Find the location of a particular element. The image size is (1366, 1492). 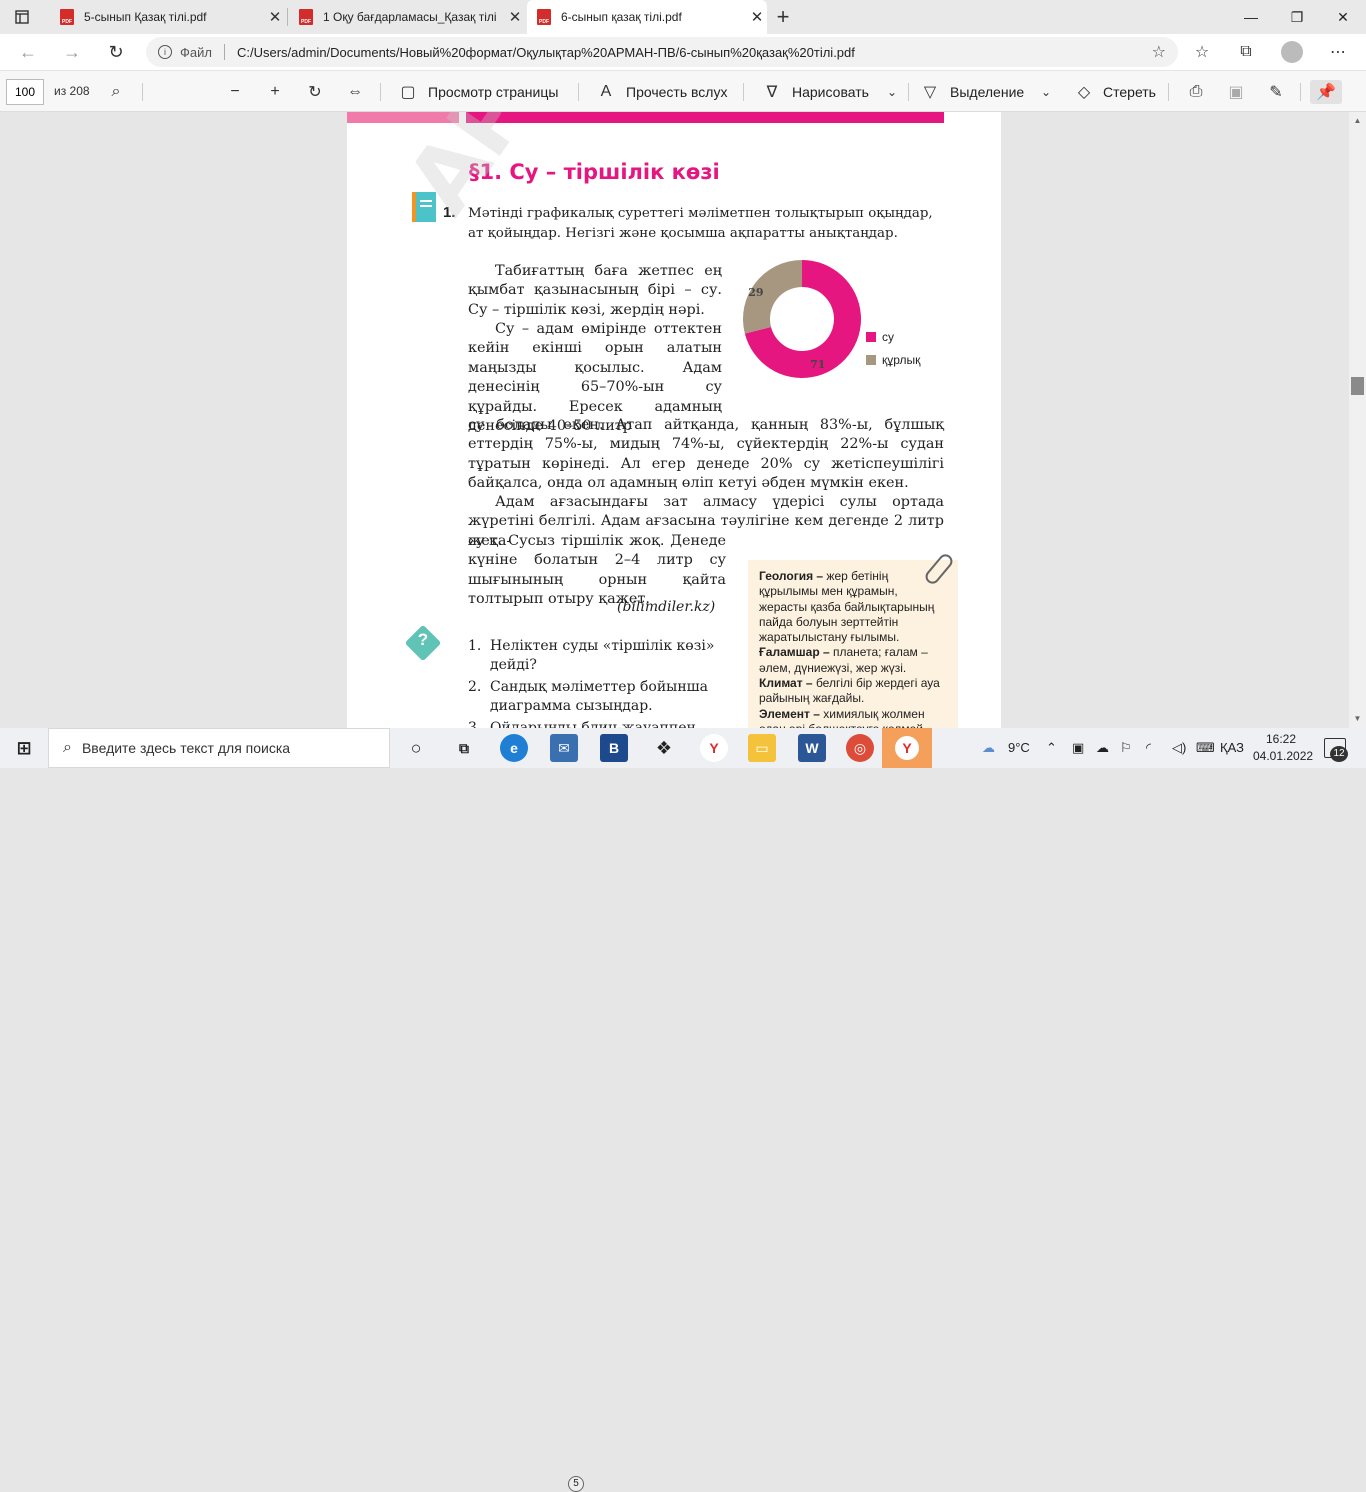

print-icon: ⎙ is located at coordinates (1196, 92).